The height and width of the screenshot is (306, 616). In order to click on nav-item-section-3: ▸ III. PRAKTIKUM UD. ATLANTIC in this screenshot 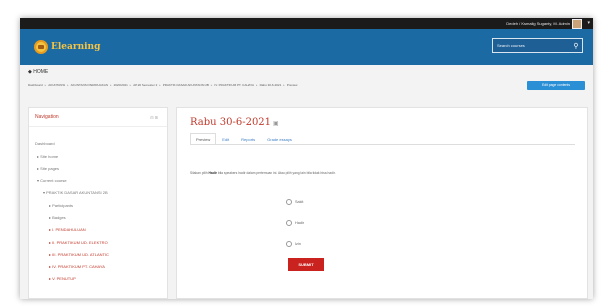, I will do `click(79, 254)`.